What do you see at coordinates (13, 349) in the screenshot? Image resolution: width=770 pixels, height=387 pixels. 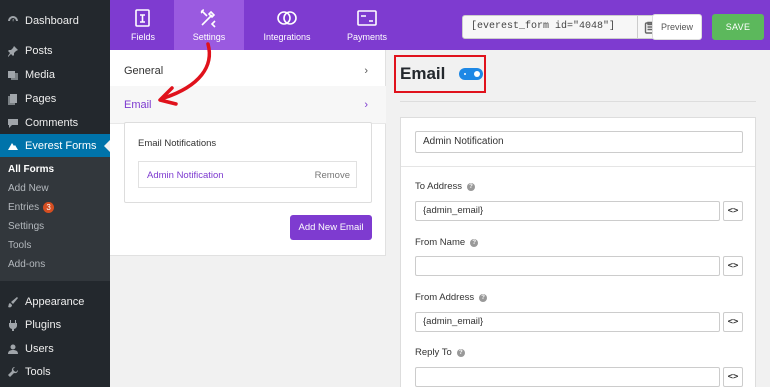 I see `users-icon` at bounding box center [13, 349].